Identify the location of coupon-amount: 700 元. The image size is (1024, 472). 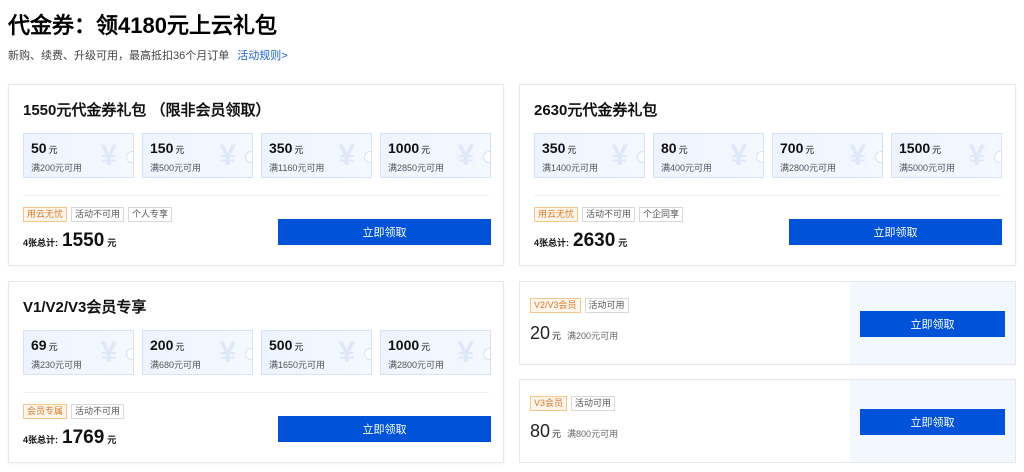
(797, 148).